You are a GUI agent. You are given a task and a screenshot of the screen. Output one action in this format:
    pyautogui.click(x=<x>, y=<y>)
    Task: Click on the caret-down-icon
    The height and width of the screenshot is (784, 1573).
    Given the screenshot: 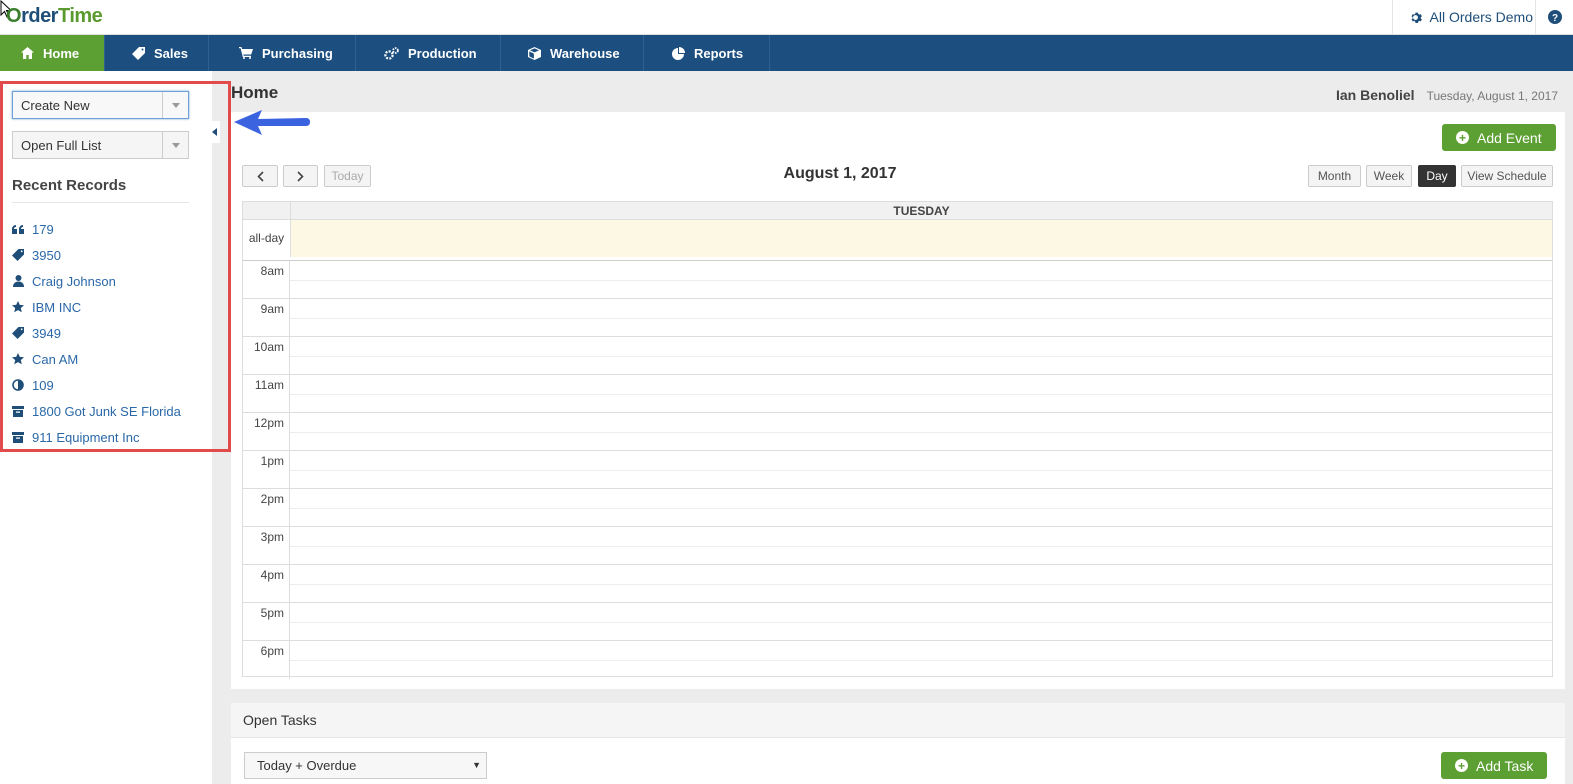 What is the action you would take?
    pyautogui.click(x=175, y=105)
    